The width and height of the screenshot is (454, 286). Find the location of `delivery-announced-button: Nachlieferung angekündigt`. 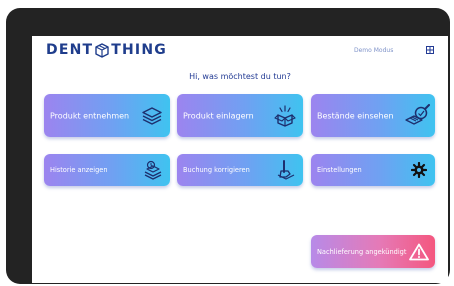

delivery-announced-button: Nachlieferung angekündigt is located at coordinates (373, 251).